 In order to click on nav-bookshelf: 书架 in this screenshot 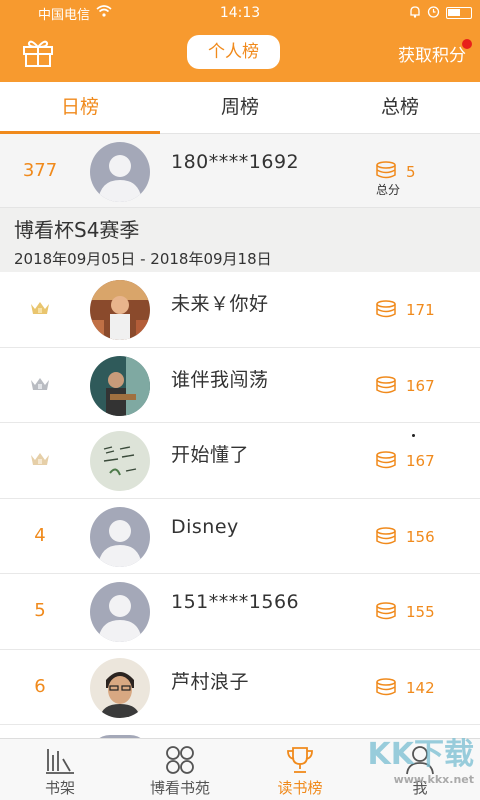, I will do `click(60, 769)`.